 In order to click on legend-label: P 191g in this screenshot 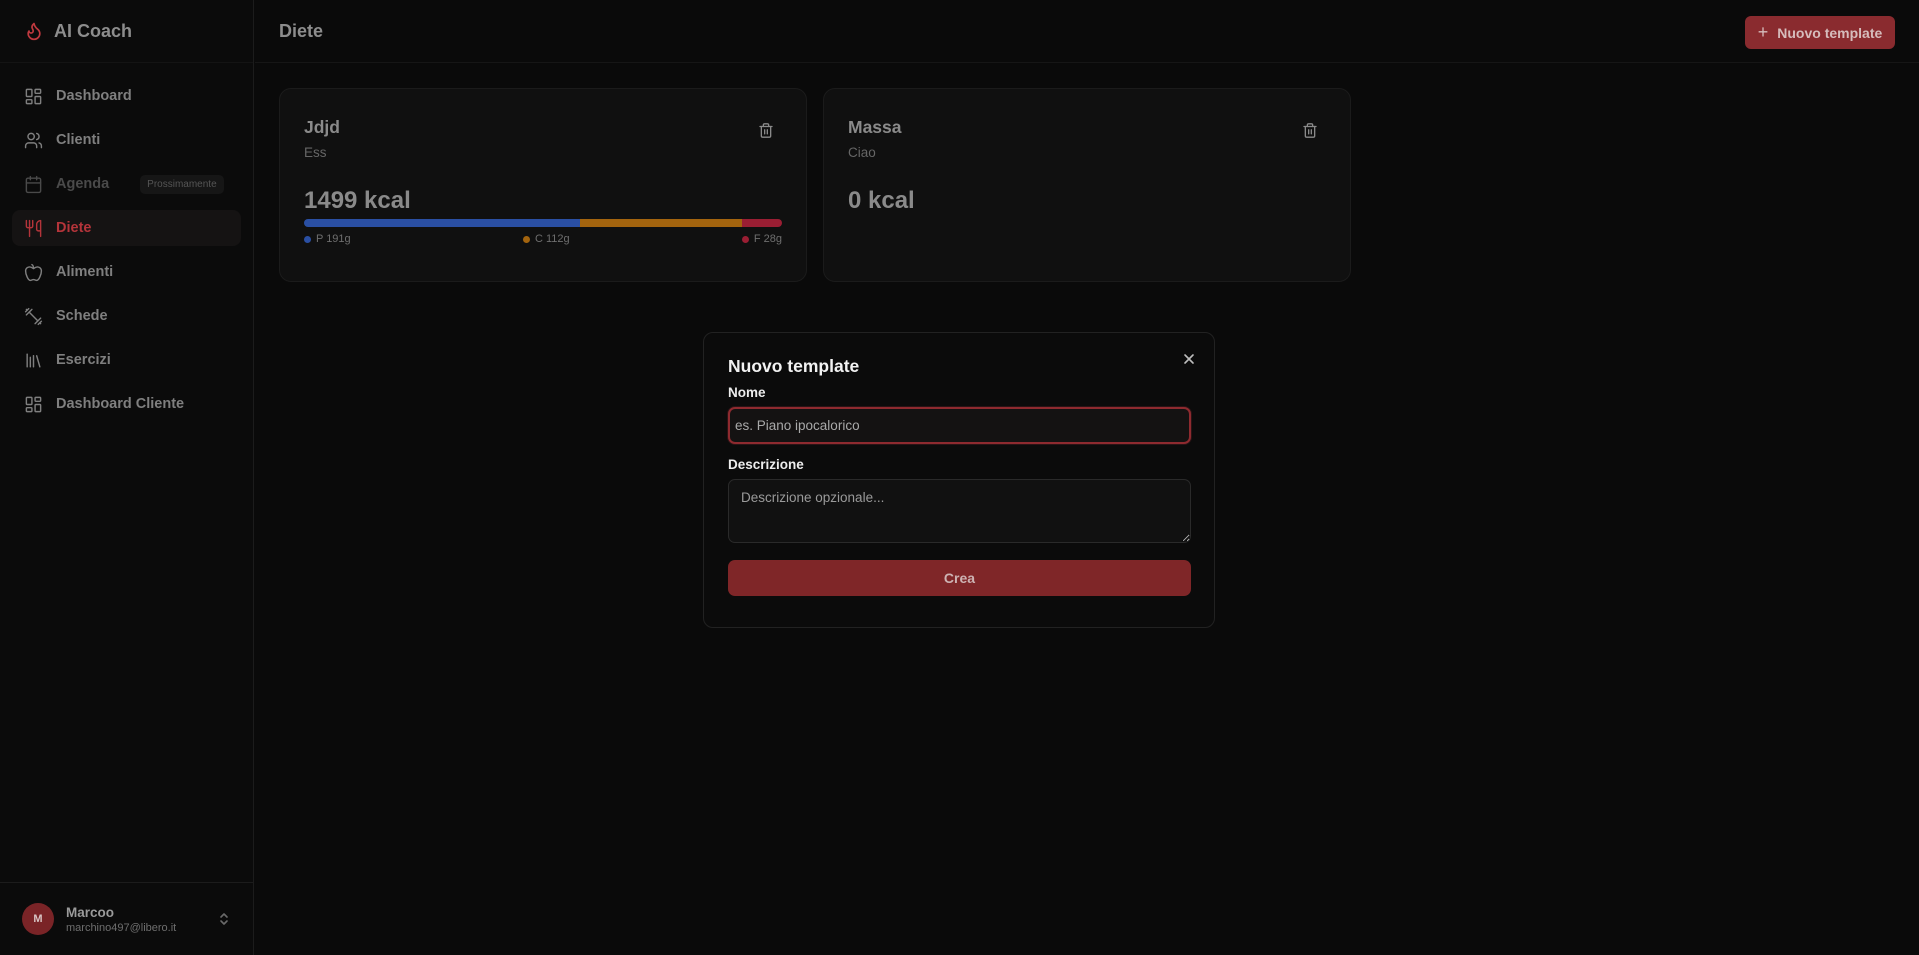, I will do `click(333, 239)`.